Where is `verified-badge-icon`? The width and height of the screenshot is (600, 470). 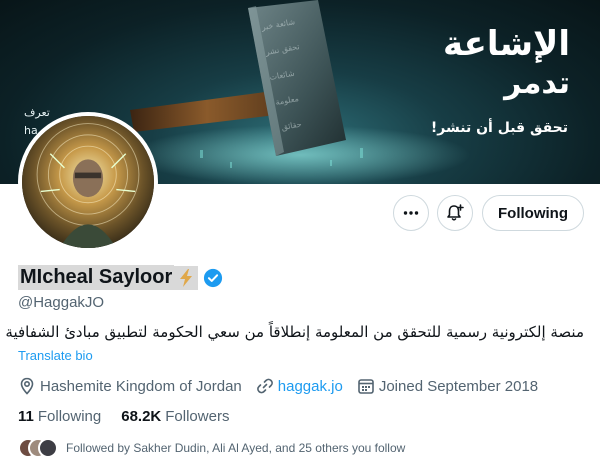
verified-badge-icon is located at coordinates (213, 277).